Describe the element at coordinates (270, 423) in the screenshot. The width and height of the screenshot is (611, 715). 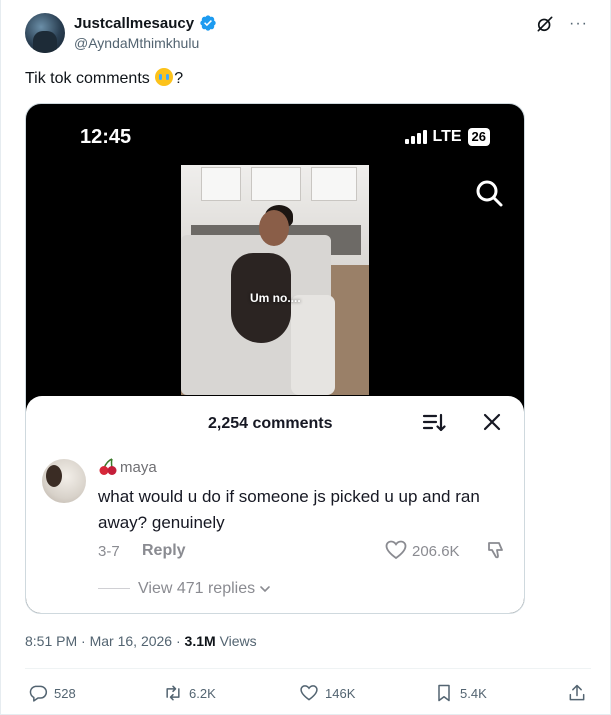
I see `comments-count: 2,254 comments` at that location.